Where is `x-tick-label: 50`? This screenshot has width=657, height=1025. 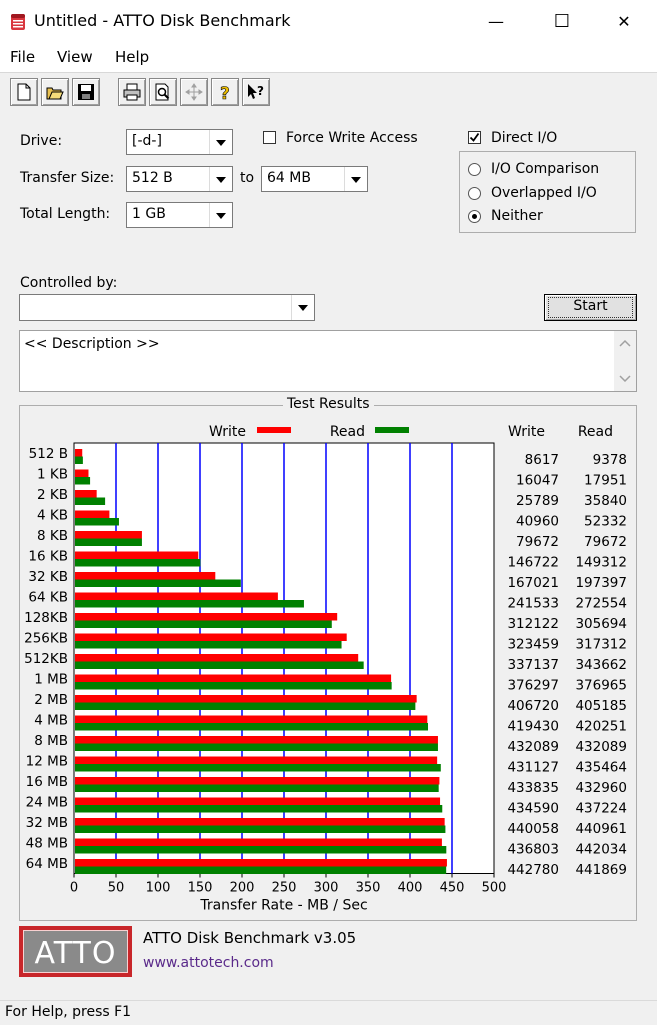 x-tick-label: 50 is located at coordinates (116, 888).